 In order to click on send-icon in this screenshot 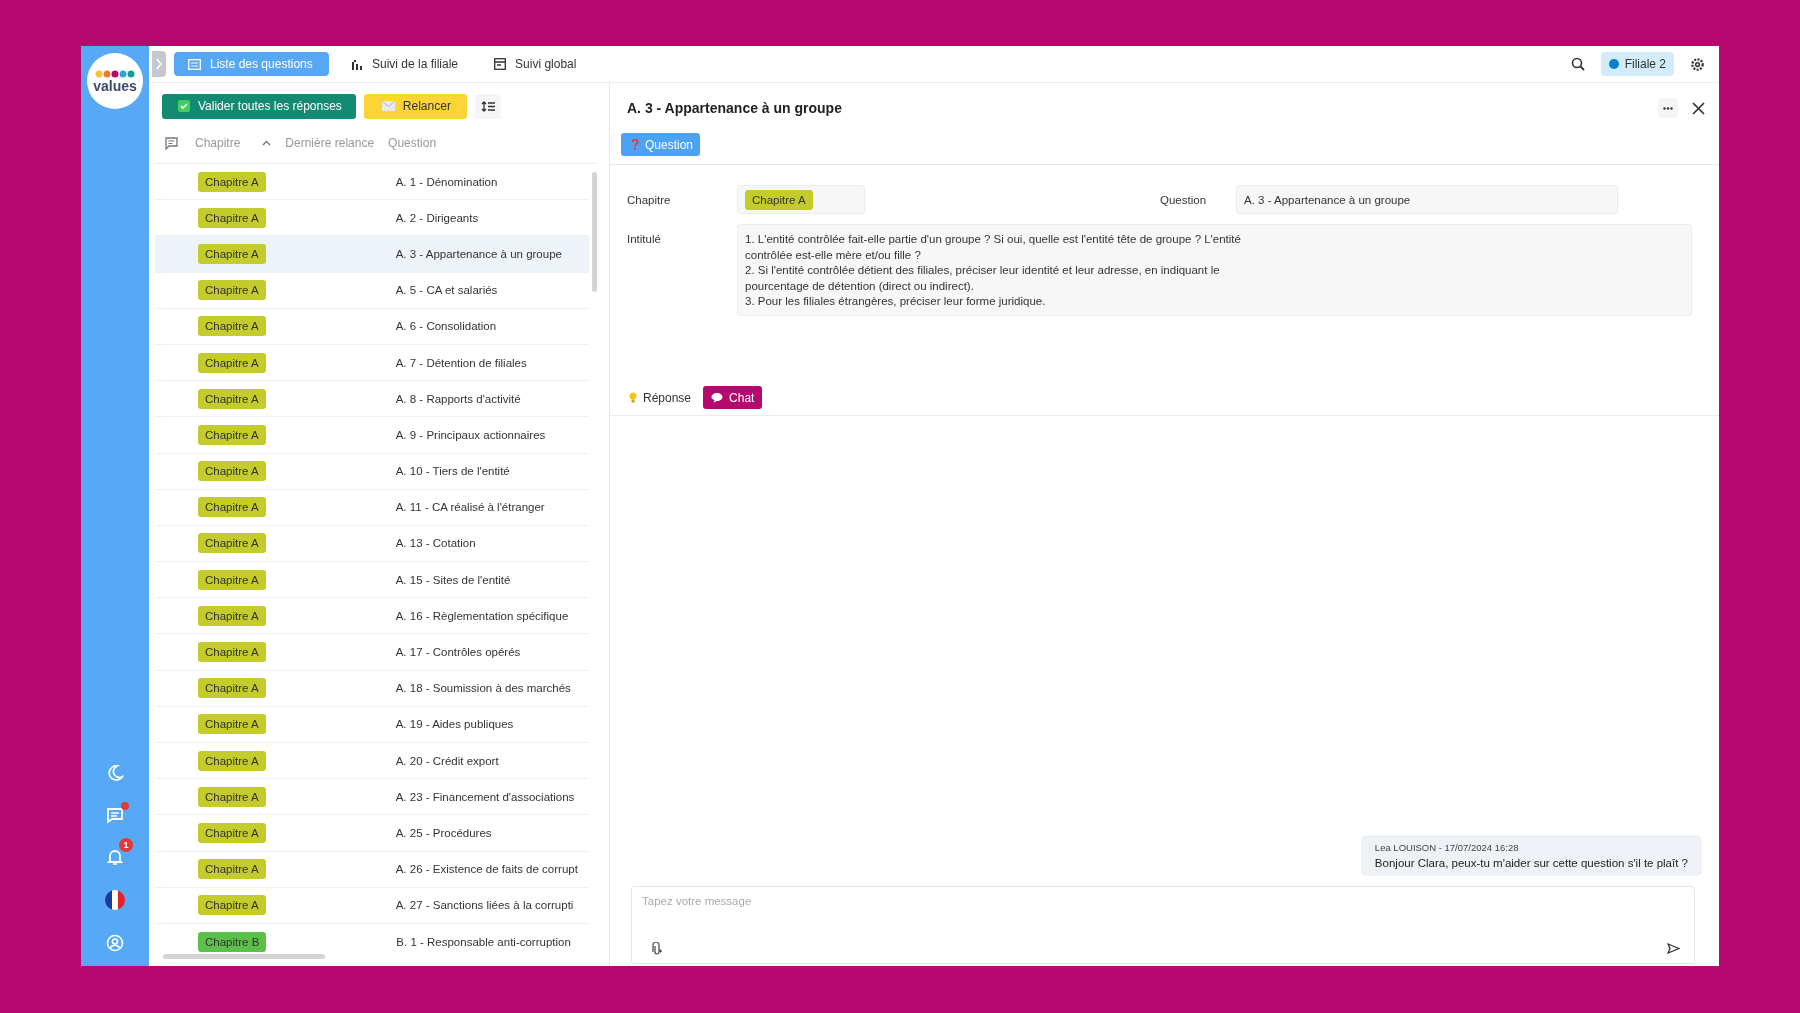, I will do `click(1673, 948)`.